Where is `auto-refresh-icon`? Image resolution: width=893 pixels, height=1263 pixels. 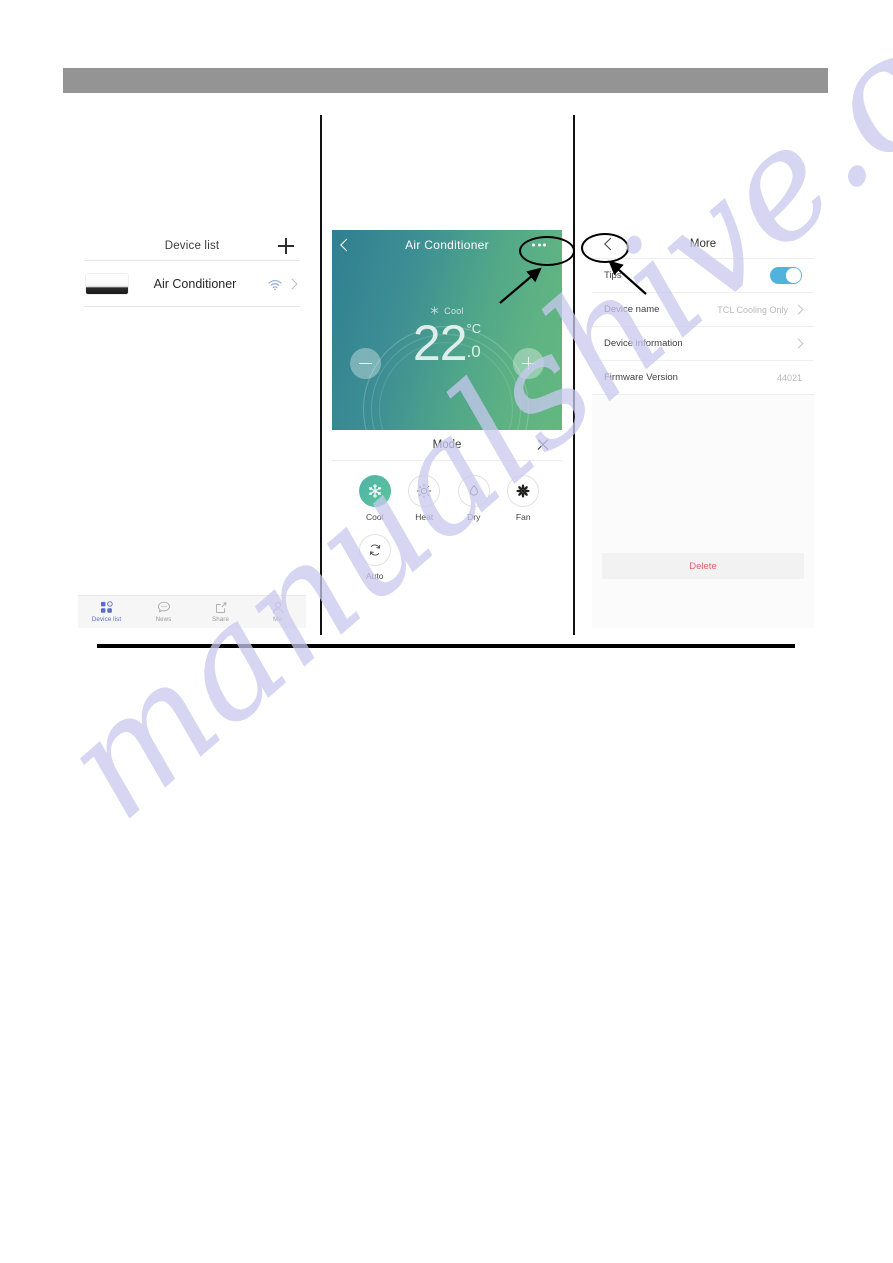
auto-refresh-icon is located at coordinates (374, 550).